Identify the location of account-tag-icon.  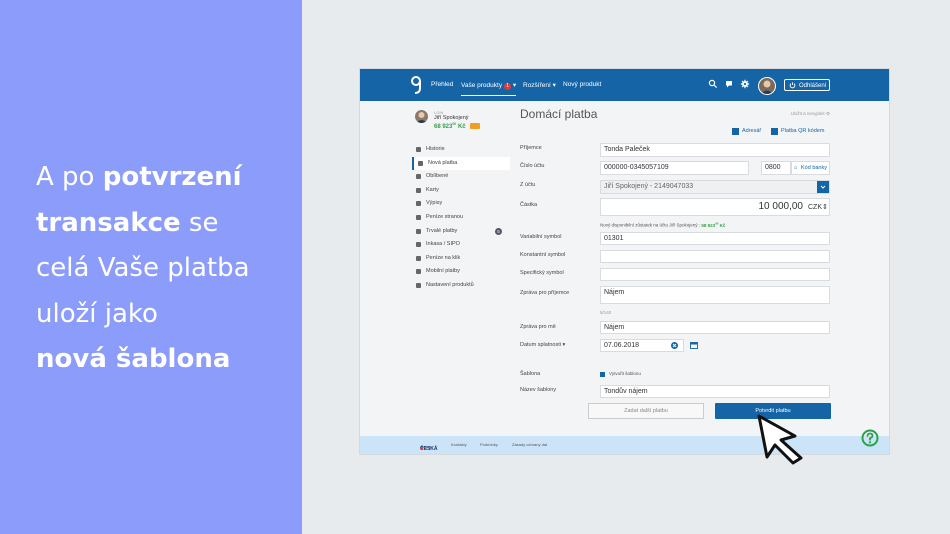
(475, 126).